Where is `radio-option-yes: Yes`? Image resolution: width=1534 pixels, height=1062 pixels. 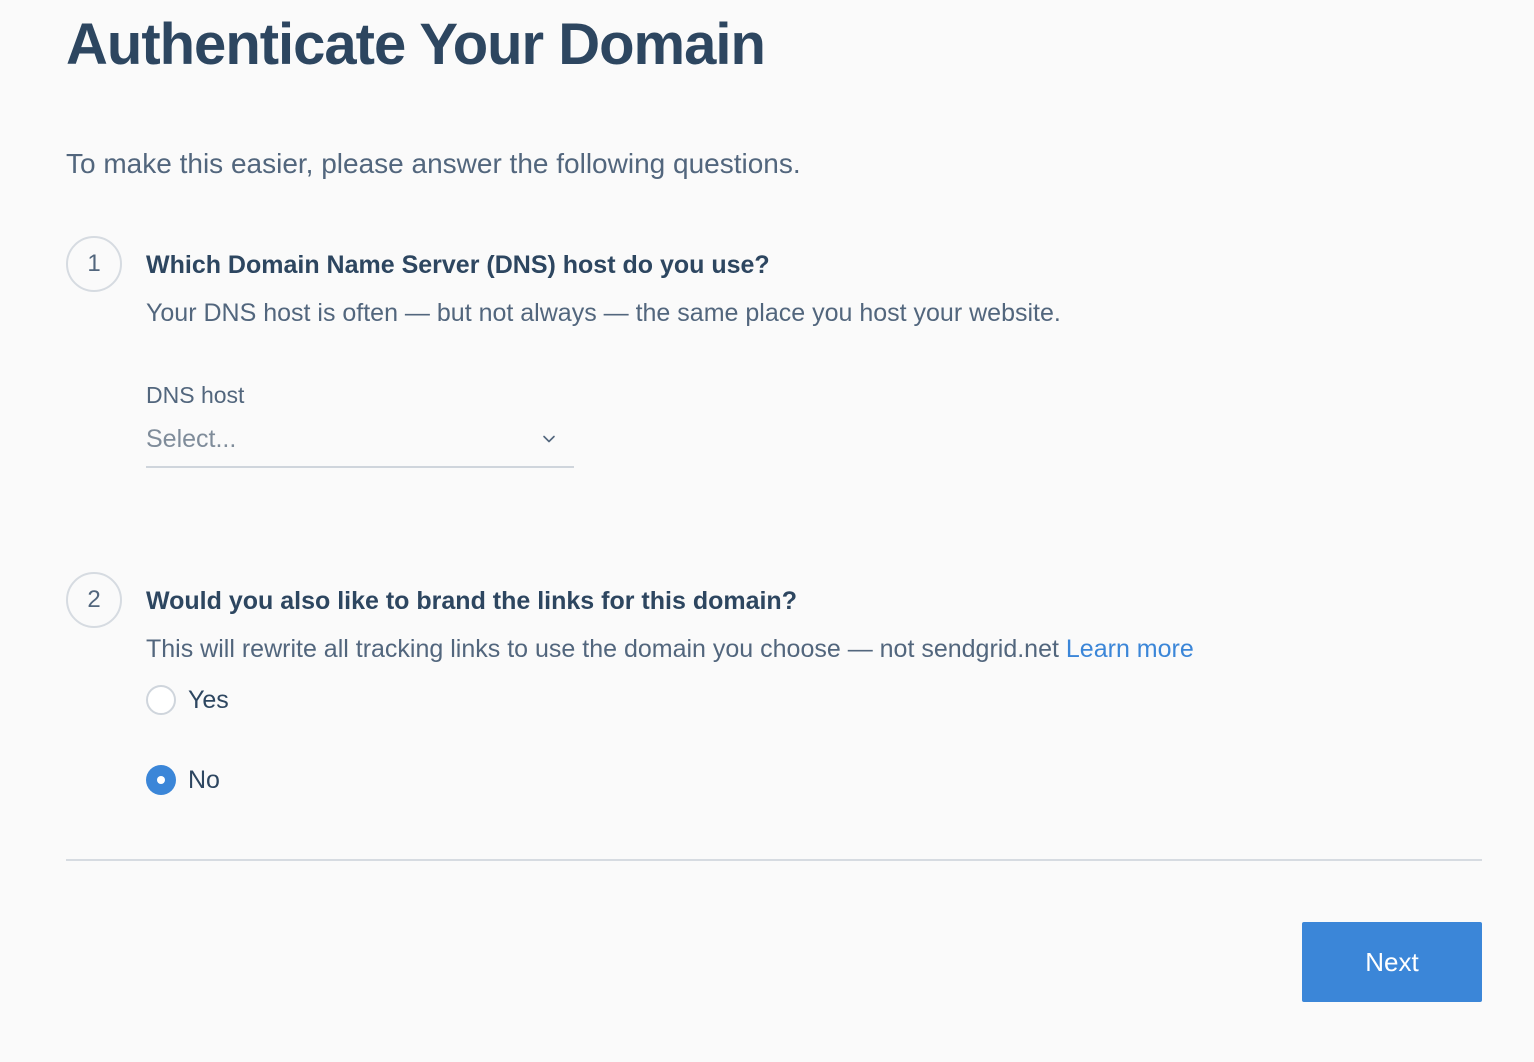 radio-option-yes: Yes is located at coordinates (187, 700).